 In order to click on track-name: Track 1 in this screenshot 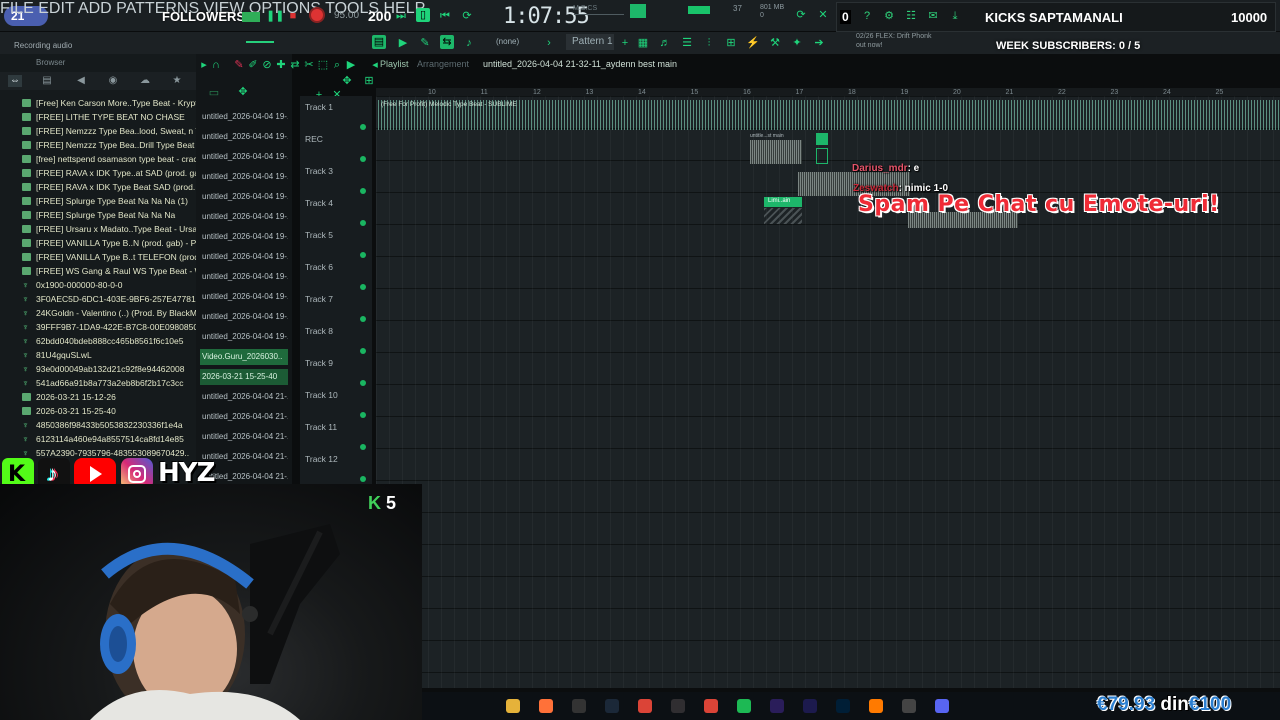, I will do `click(319, 107)`.